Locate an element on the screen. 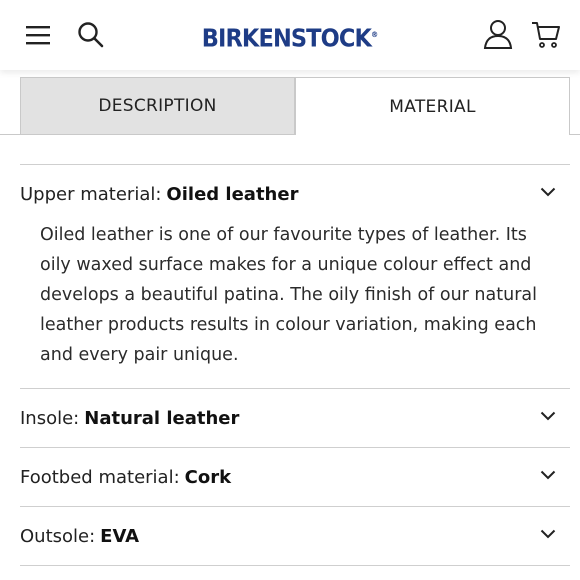 The image size is (580, 580). accordion-header-footbed-material: Footbed material: Cork is located at coordinates (295, 477).